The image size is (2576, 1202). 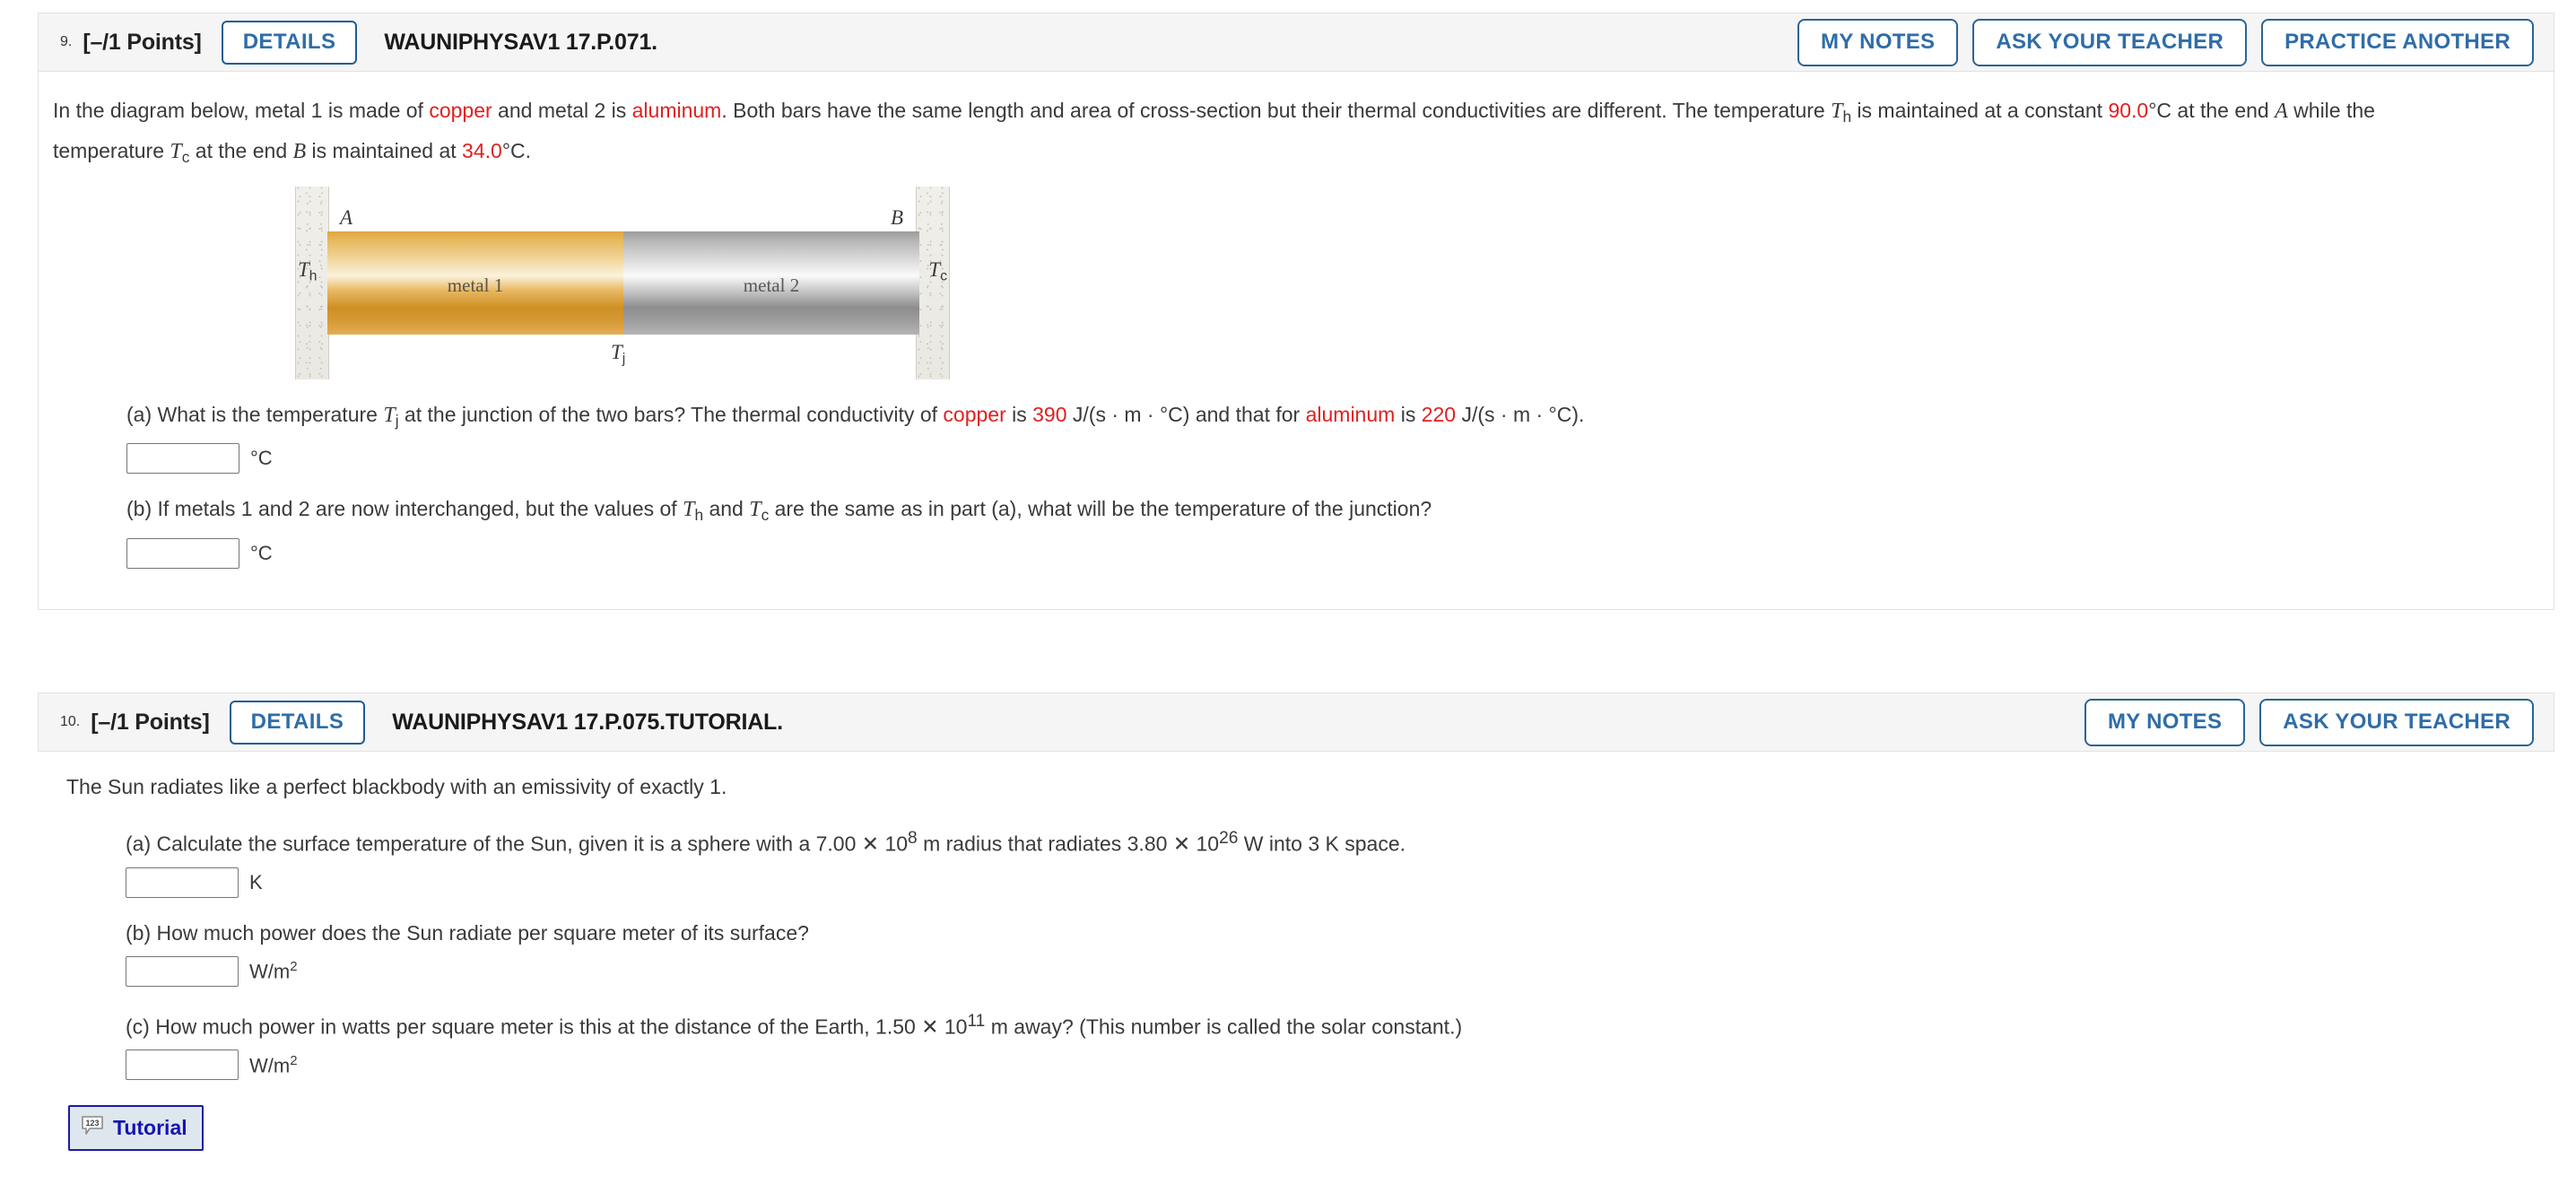 What do you see at coordinates (934, 269) in the screenshot?
I see `diagram-Tc-base: T` at bounding box center [934, 269].